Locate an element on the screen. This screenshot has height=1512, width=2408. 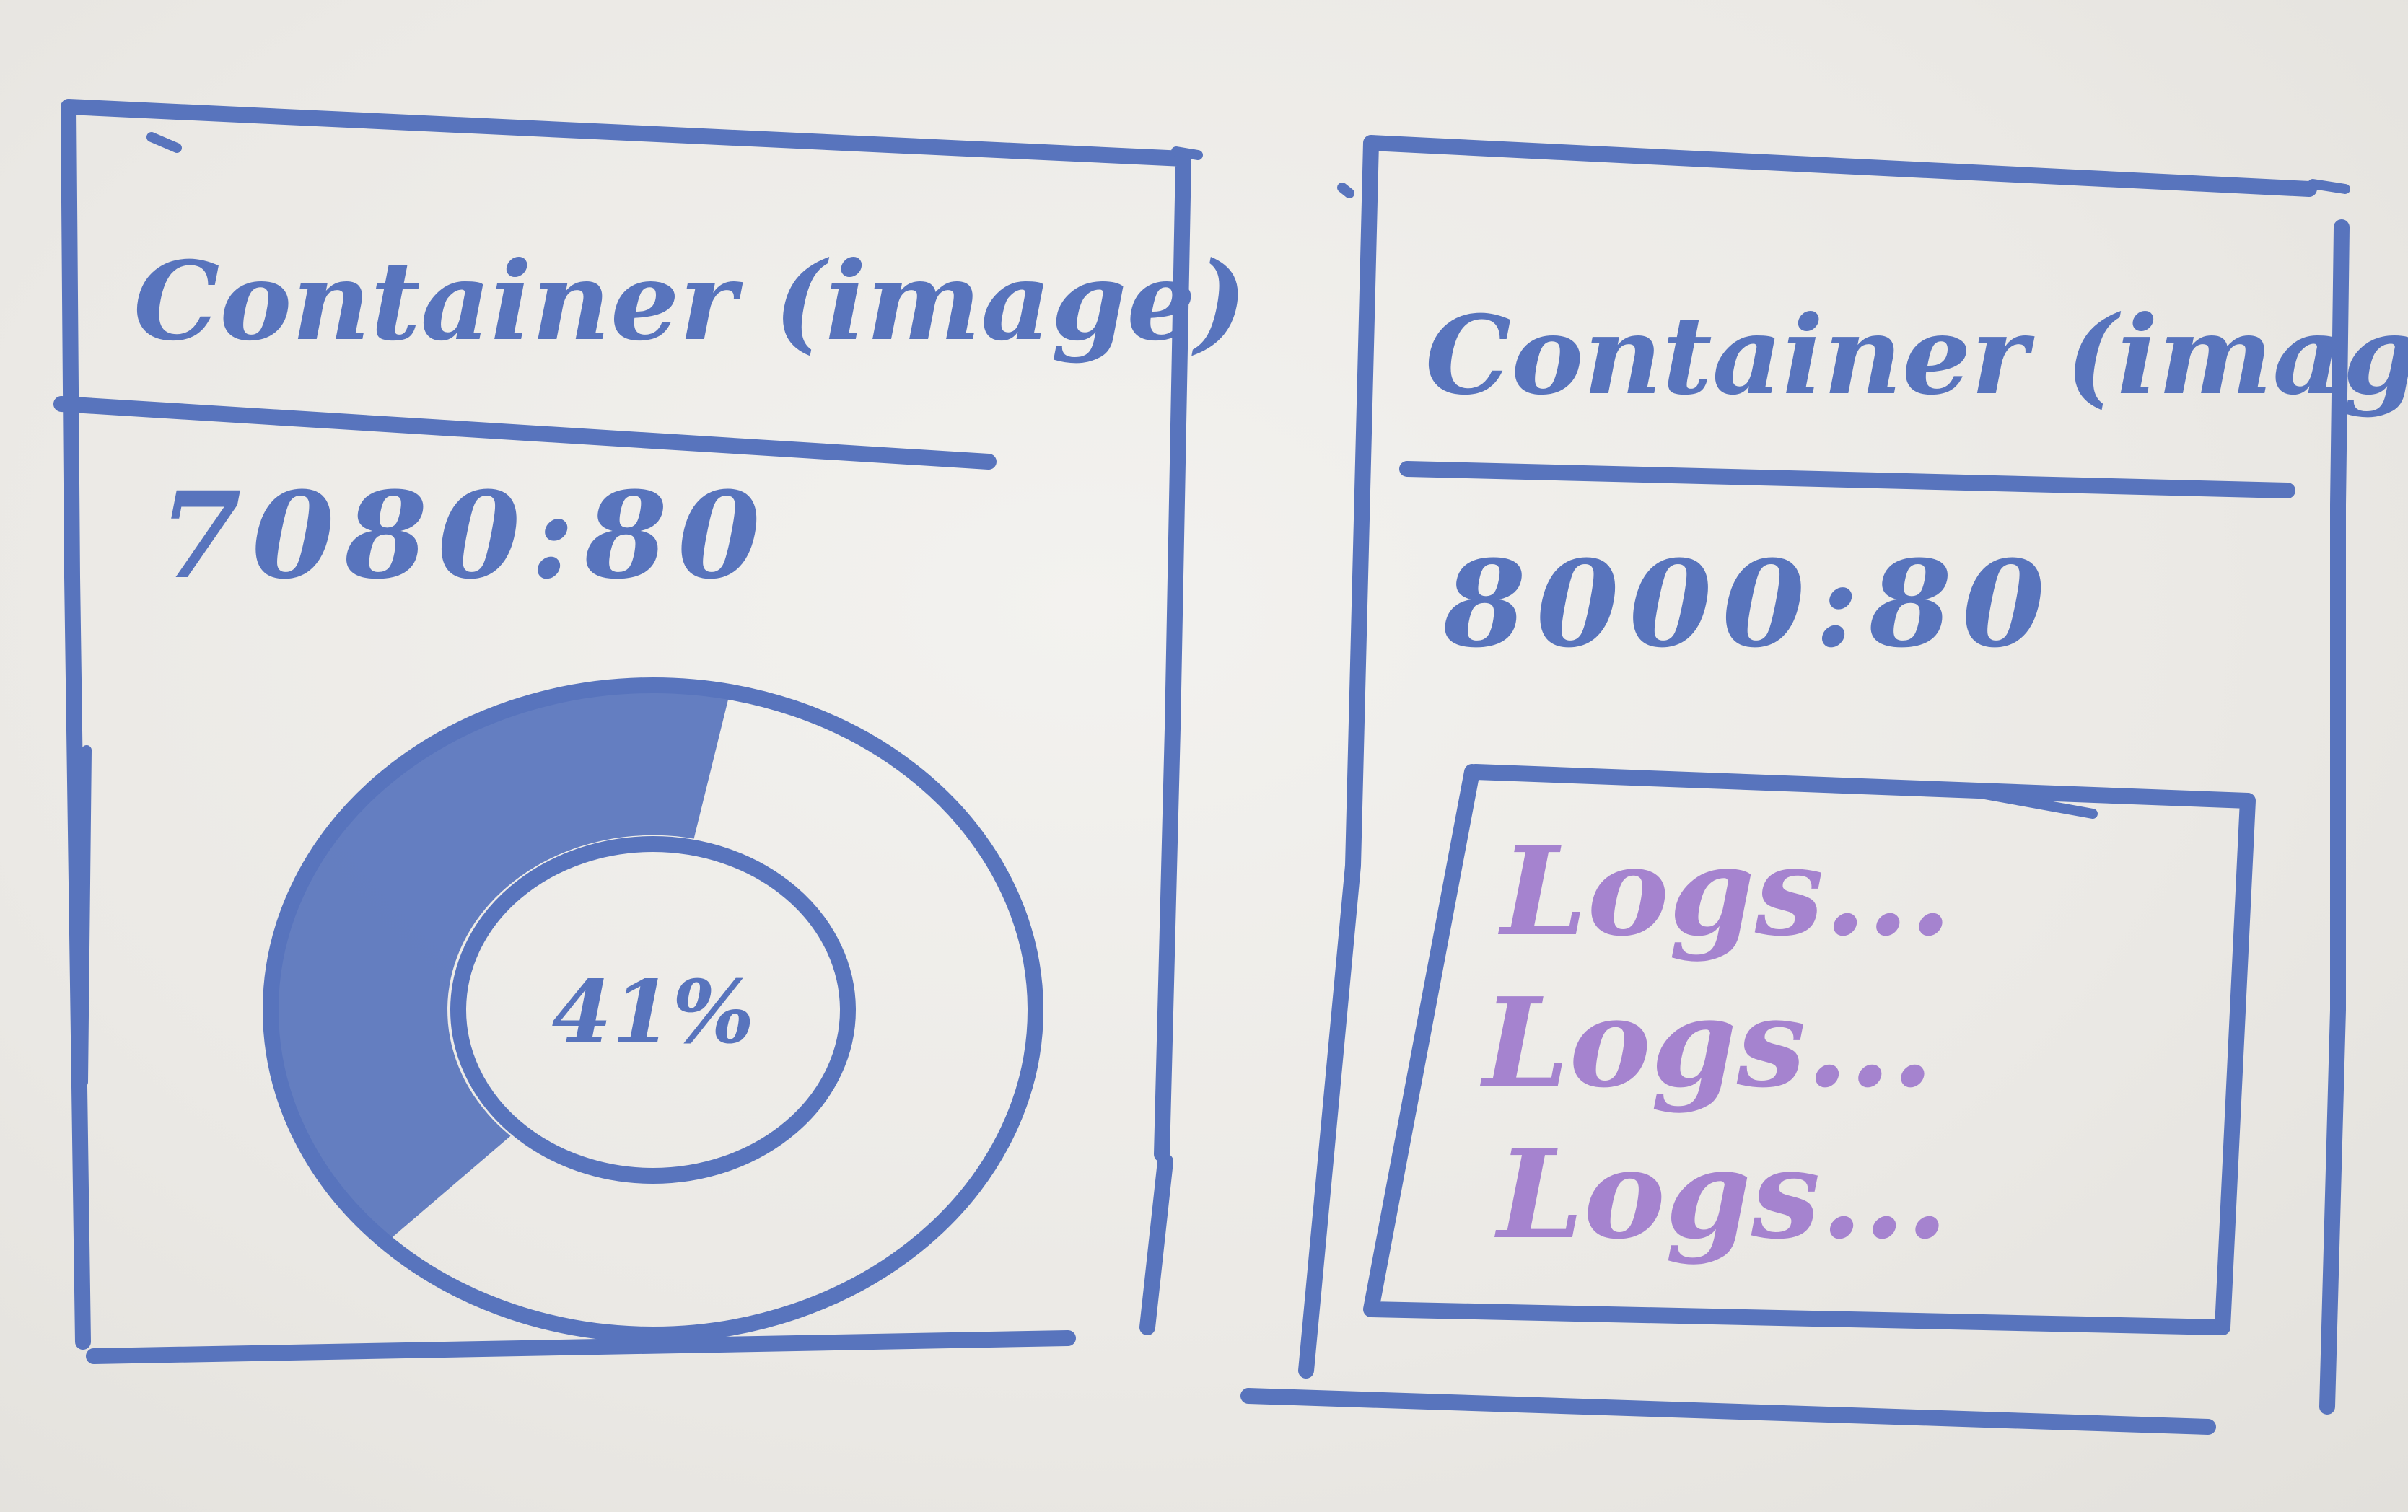
container-right-title: Container (image) is located at coordinates (1916, 355).